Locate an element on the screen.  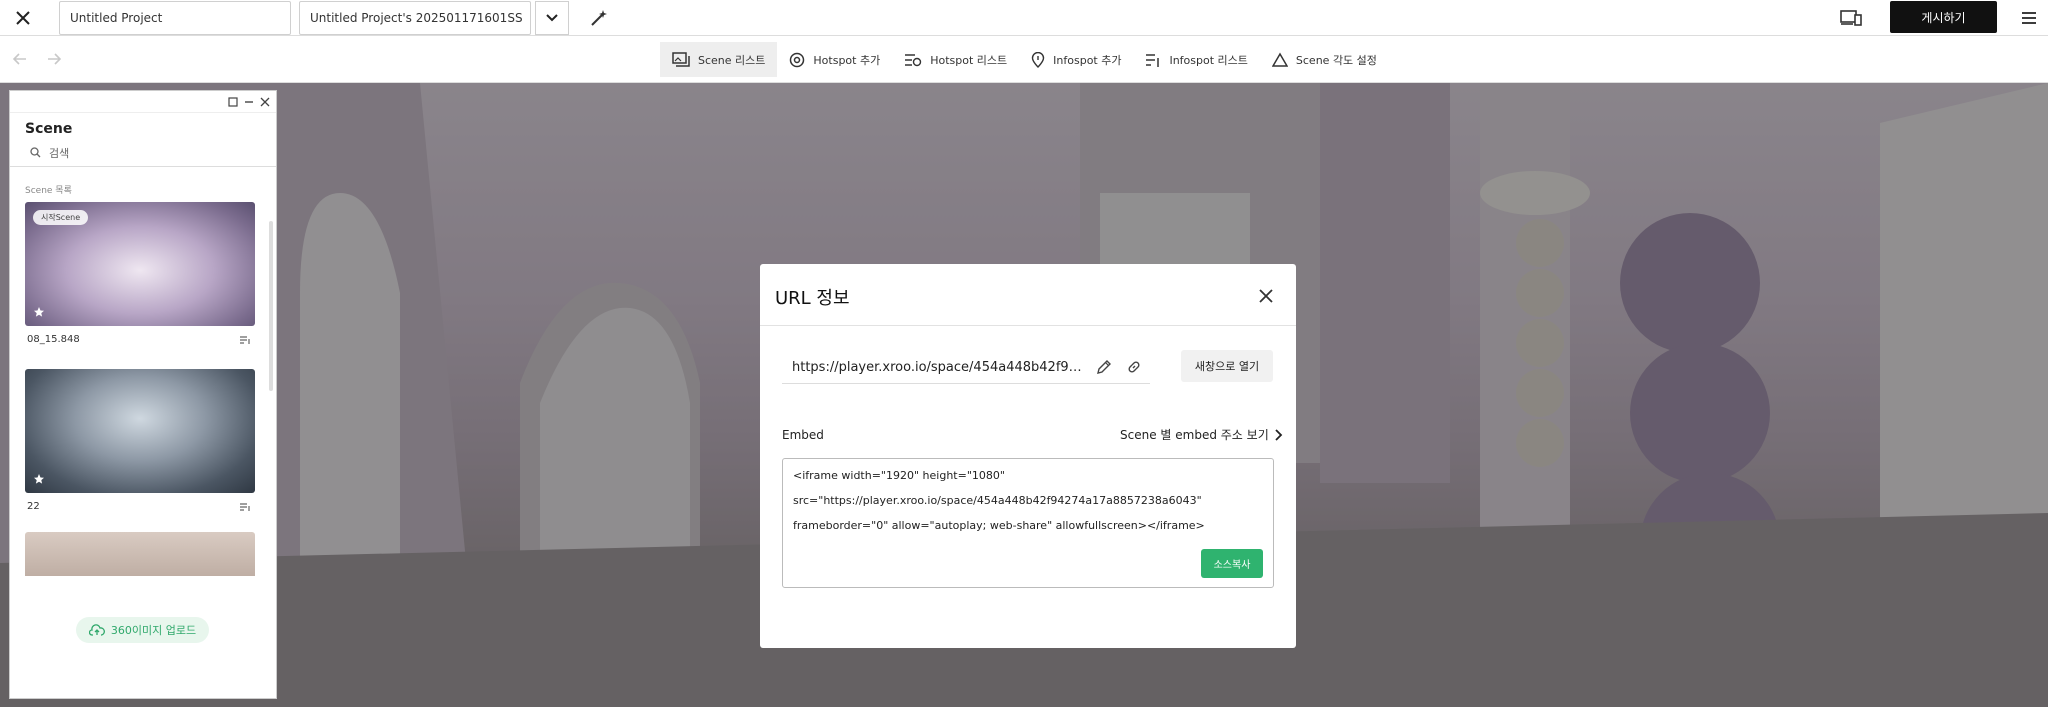
chevron-right-icon is located at coordinates (1279, 434).